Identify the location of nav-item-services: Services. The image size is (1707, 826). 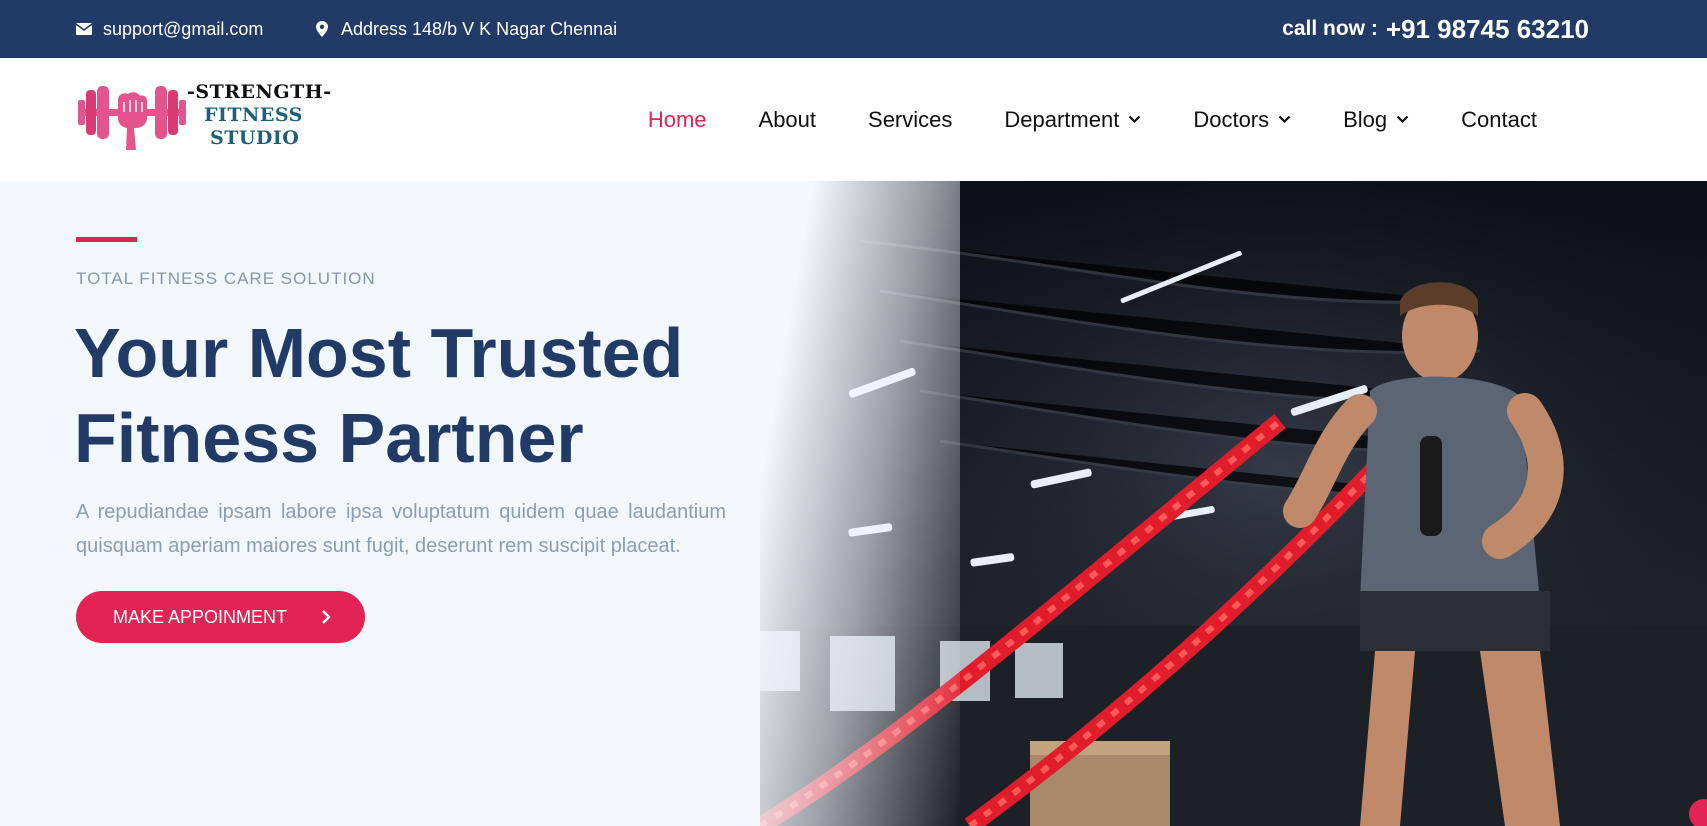
(910, 120).